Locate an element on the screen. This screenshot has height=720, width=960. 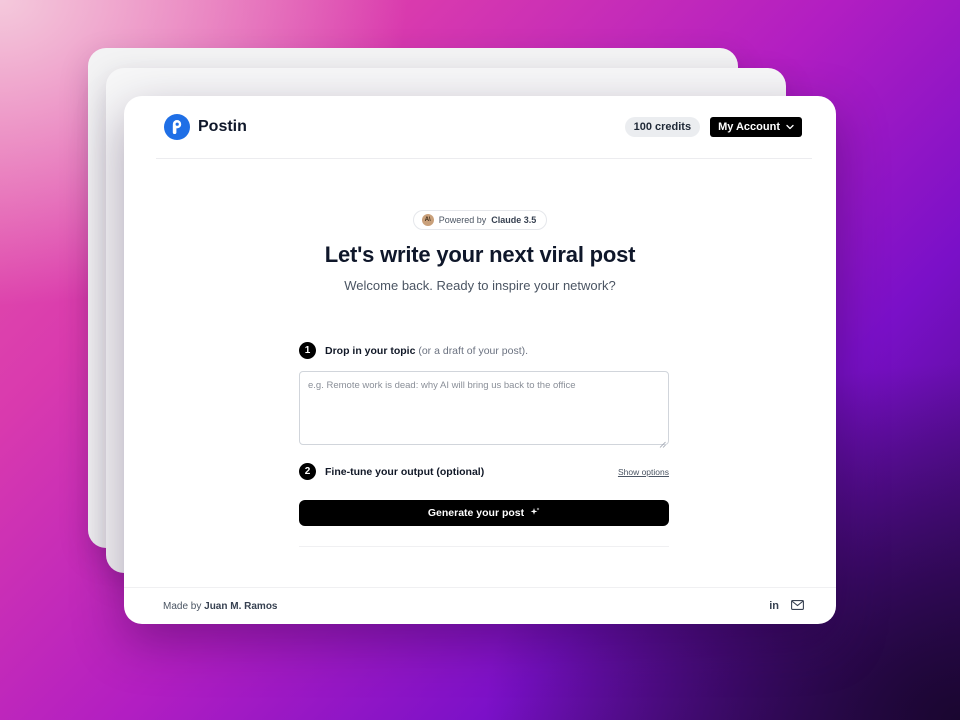
header-actions: 100 credits My Account is located at coordinates (713, 127).